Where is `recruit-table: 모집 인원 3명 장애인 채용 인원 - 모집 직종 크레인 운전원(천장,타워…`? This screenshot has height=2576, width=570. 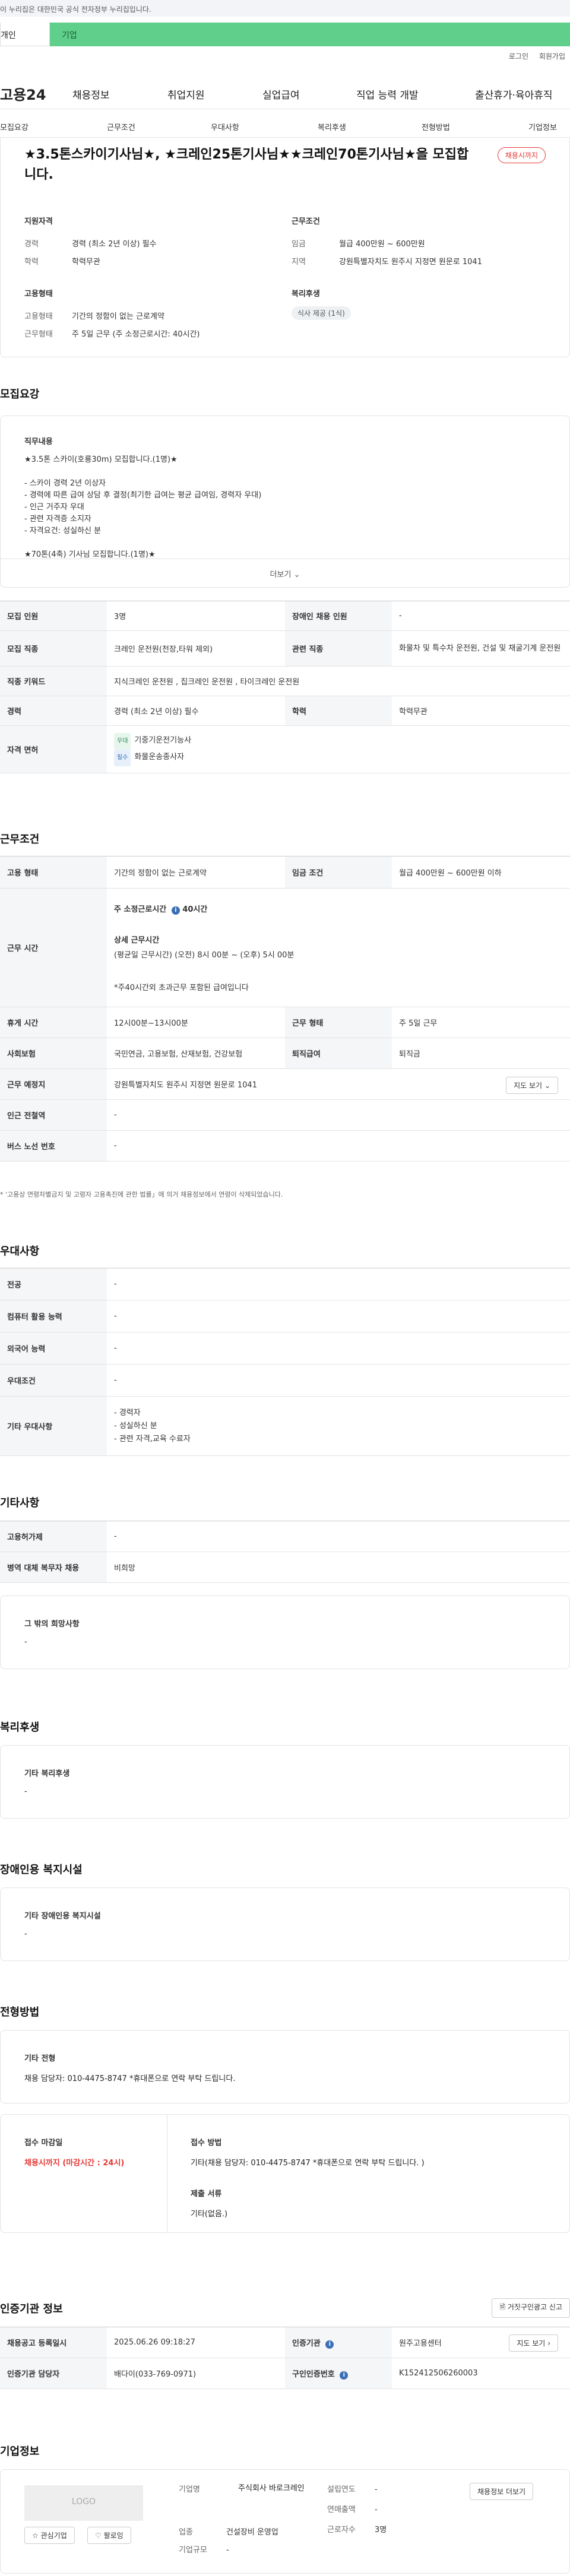
recruit-table: 모집 인원 3명 장애인 채용 인원 - 모집 직종 크레인 운전원(천장,타워… is located at coordinates (285, 687).